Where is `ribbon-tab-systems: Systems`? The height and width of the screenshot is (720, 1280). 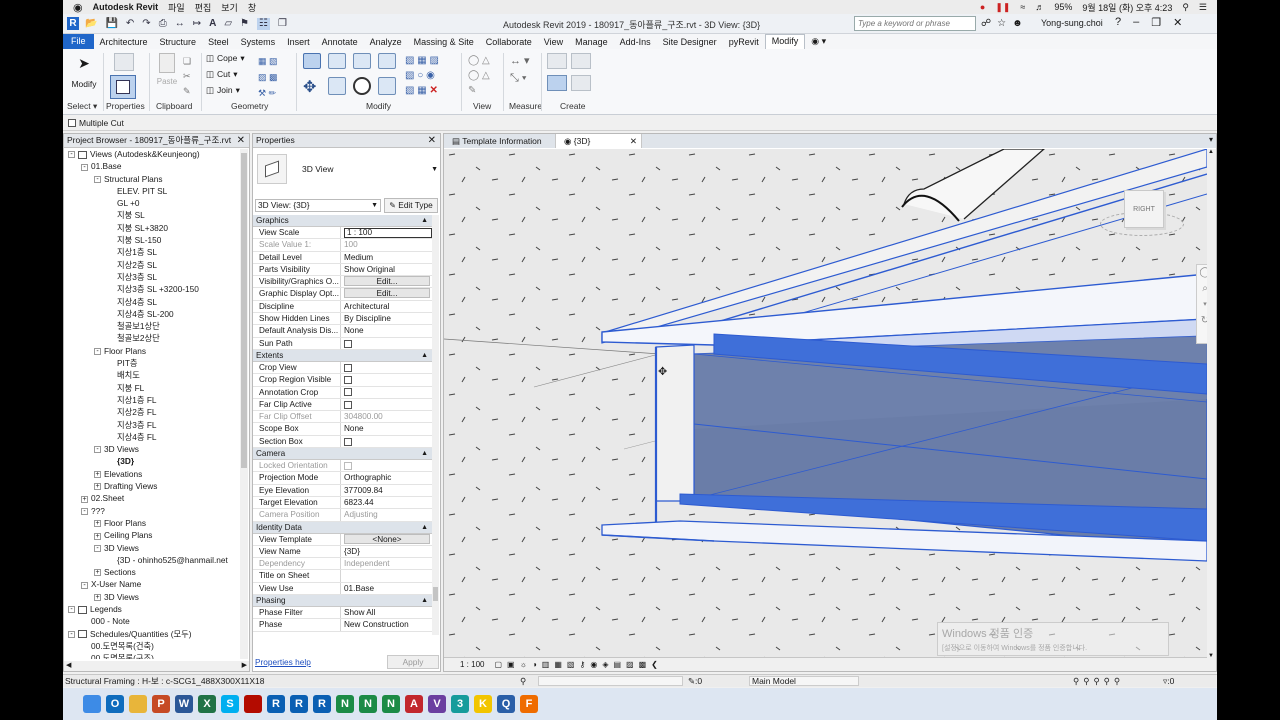 ribbon-tab-systems: Systems is located at coordinates (258, 42).